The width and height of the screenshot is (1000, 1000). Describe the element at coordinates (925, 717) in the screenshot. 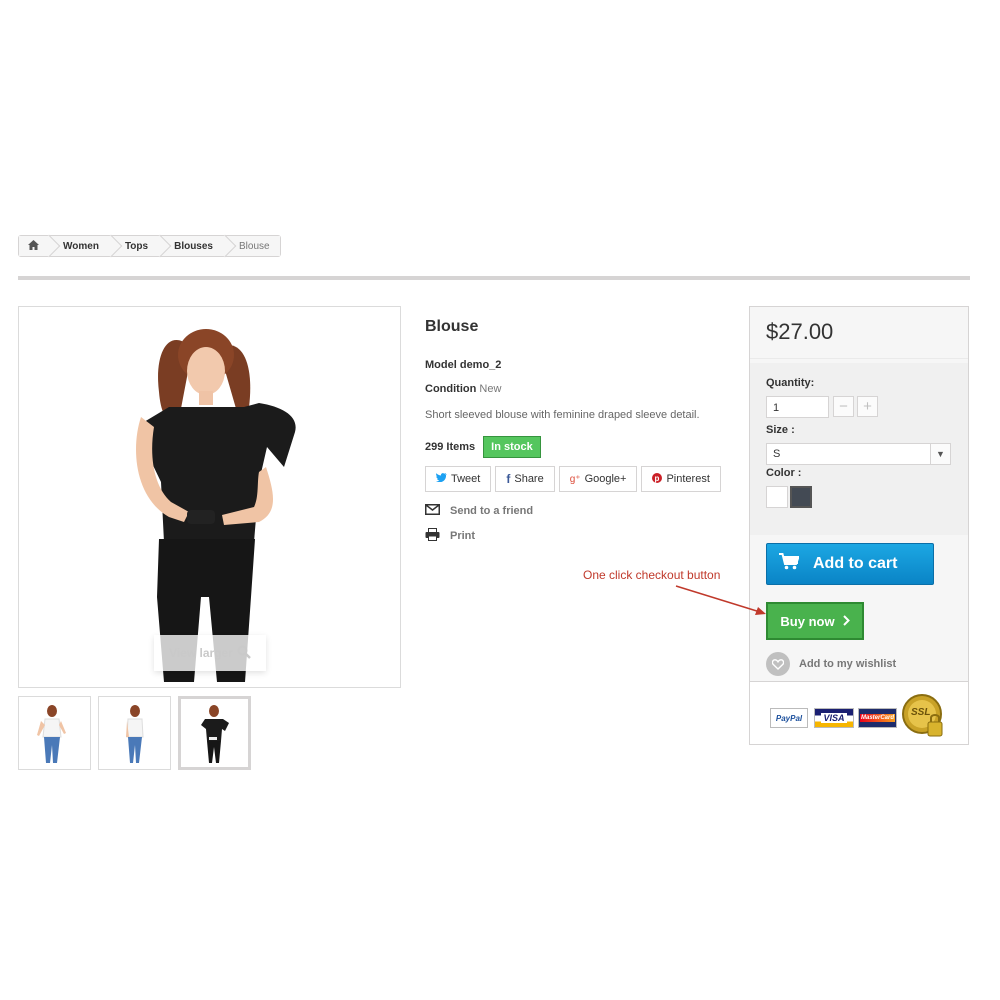

I see `ssl-seal-icon: SSL` at that location.